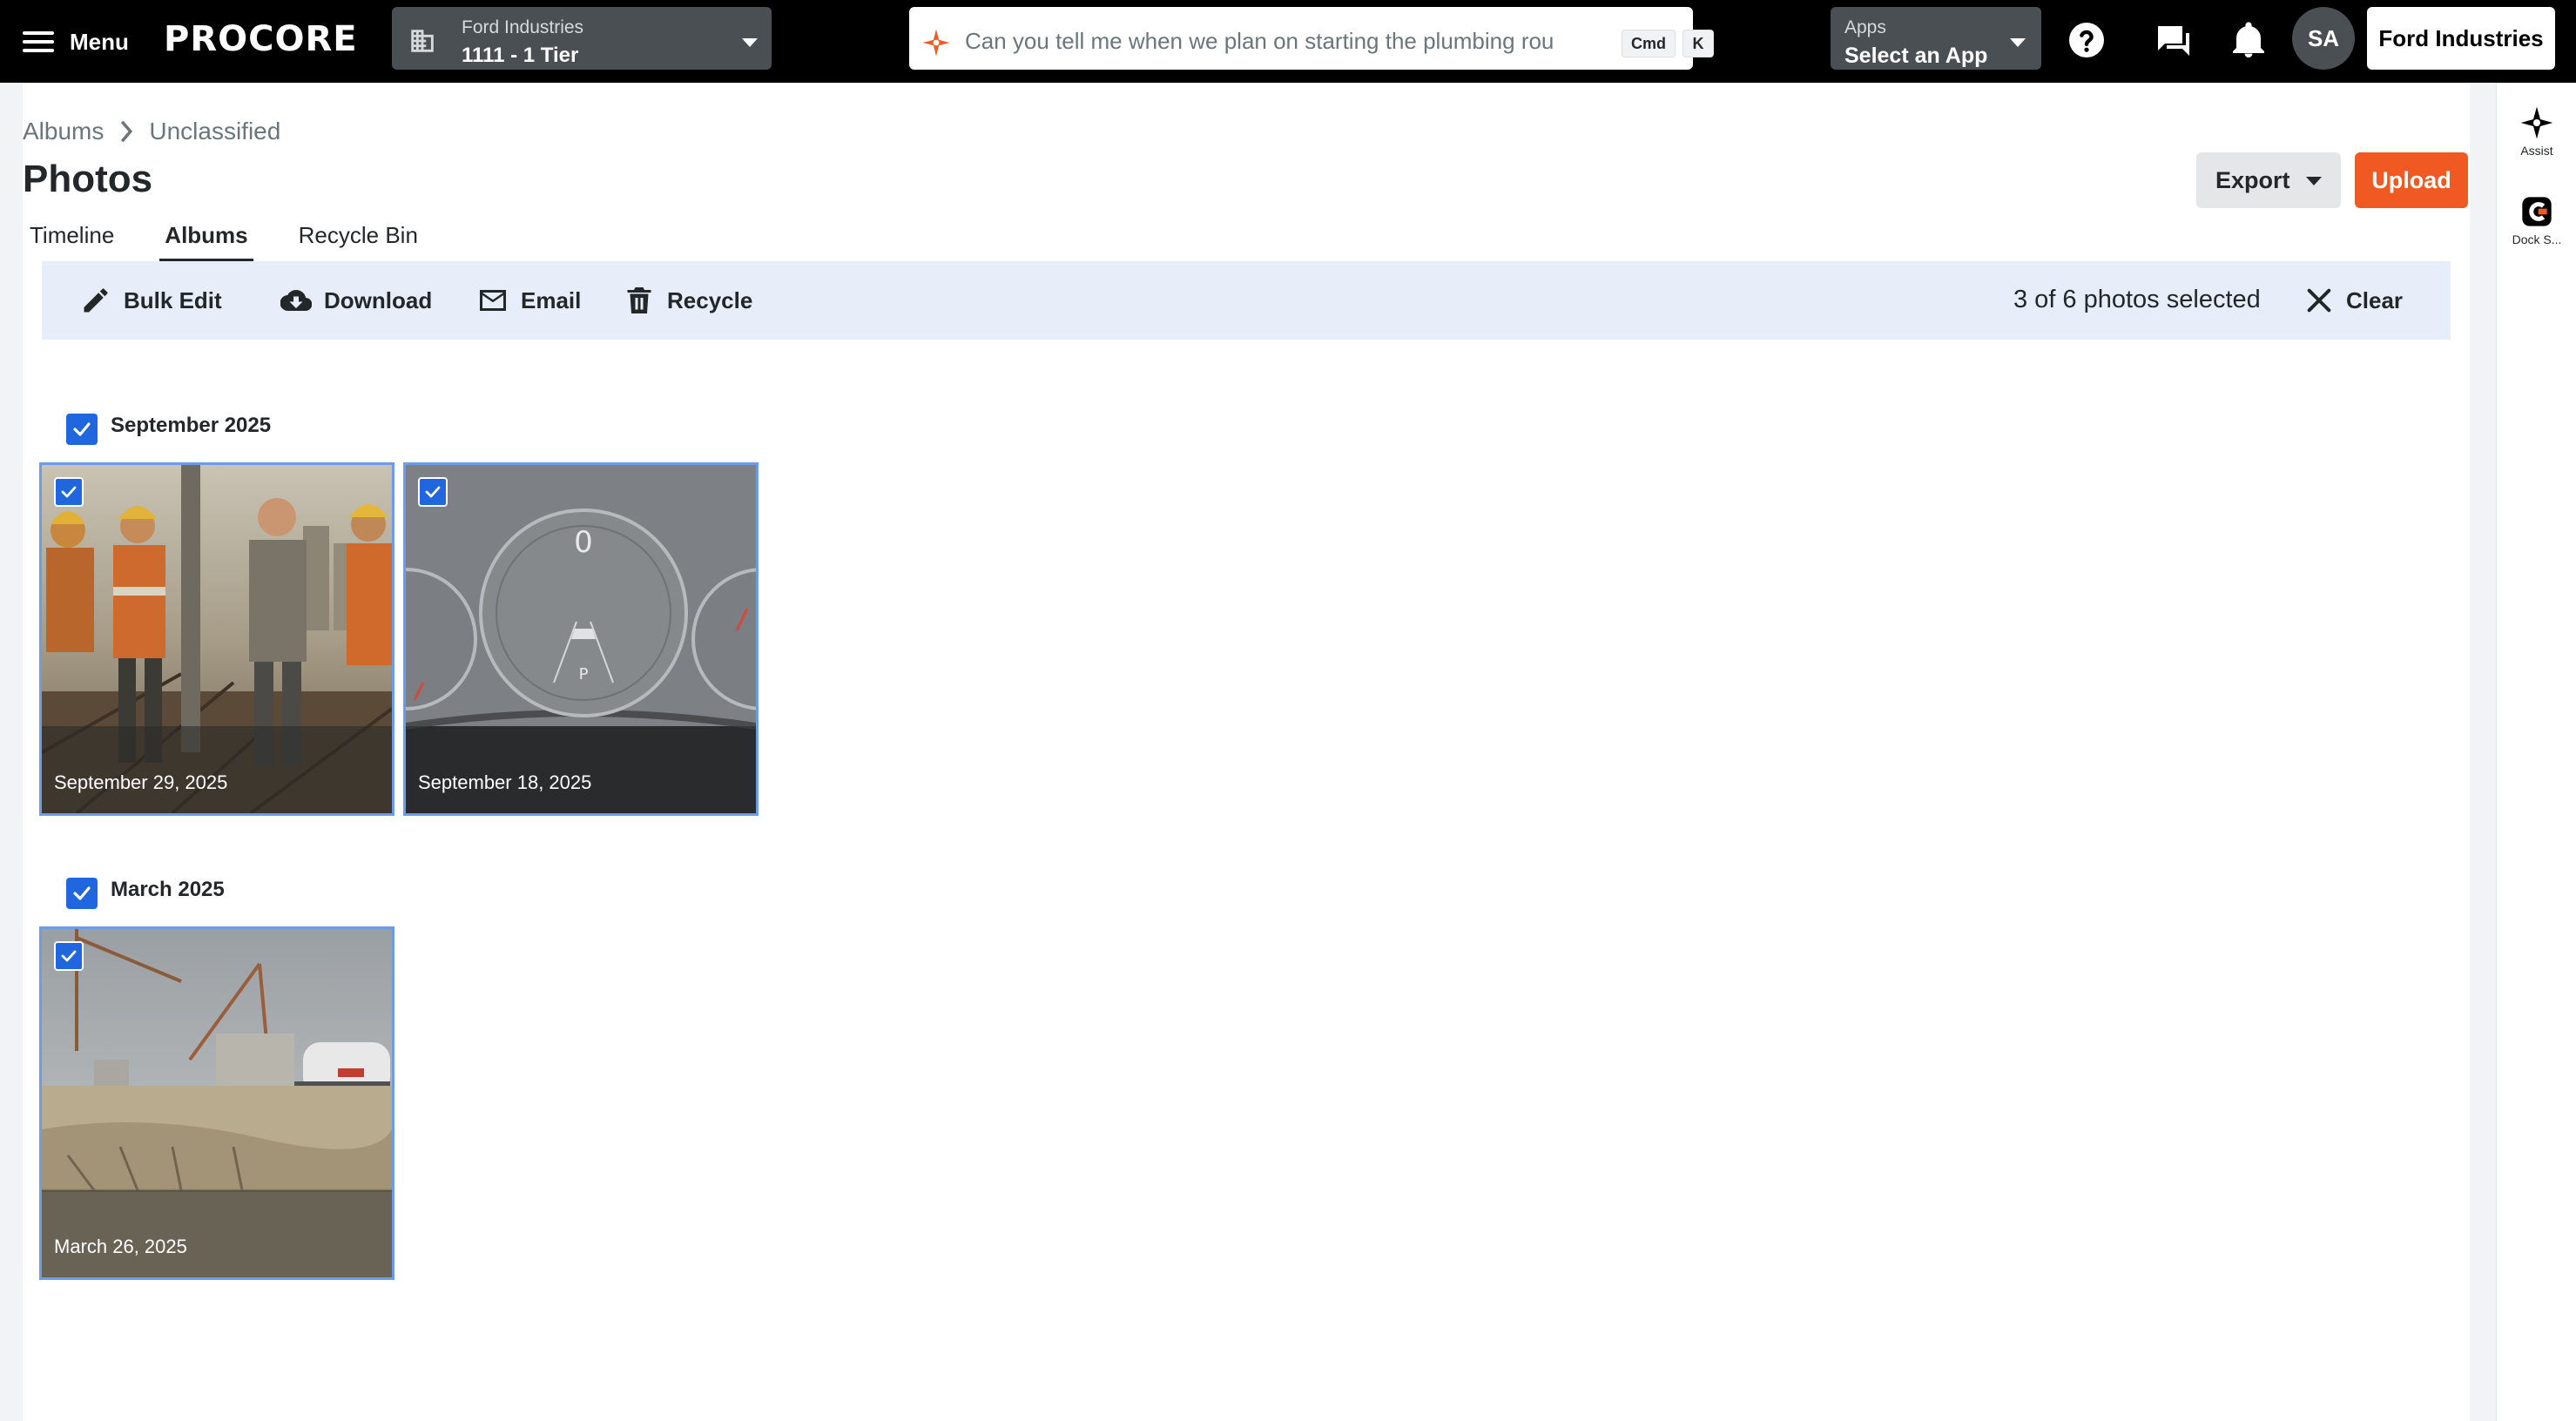 The height and width of the screenshot is (1421, 2576). Describe the element at coordinates (1916, 56) in the screenshot. I see `apps-value: Select an App` at that location.